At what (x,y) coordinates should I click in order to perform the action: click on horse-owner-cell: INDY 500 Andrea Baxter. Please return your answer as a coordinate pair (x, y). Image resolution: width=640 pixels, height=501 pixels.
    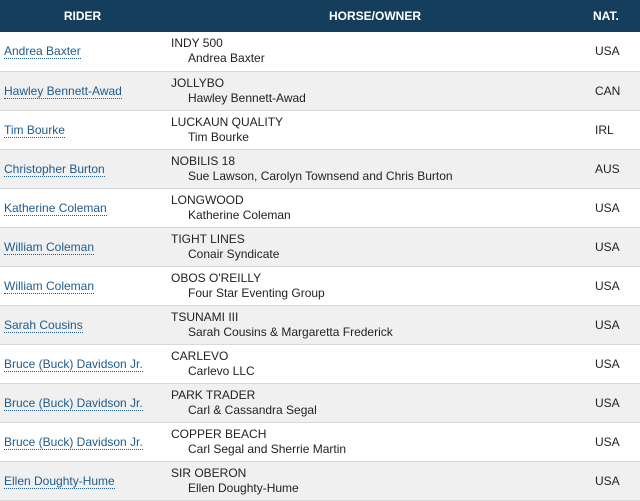
    Looking at the image, I should click on (375, 52).